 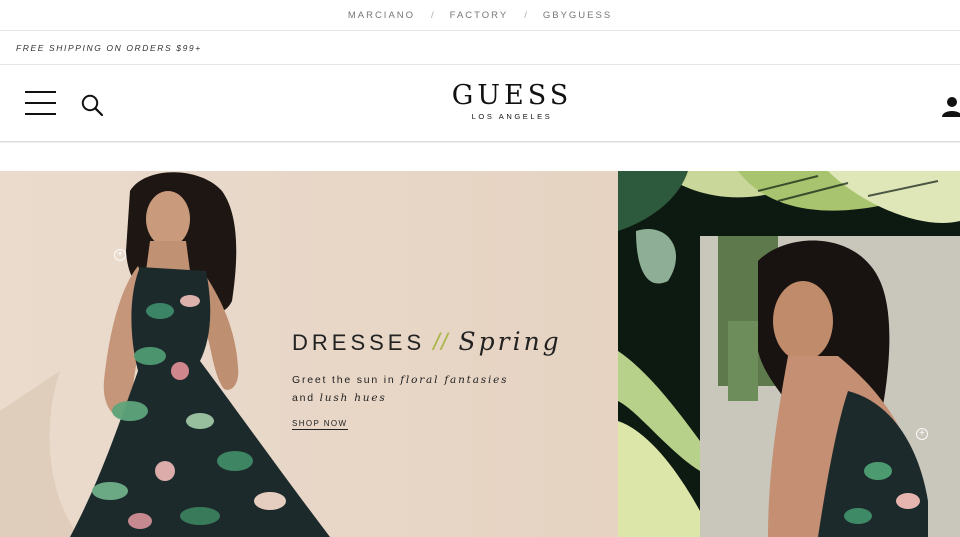 What do you see at coordinates (427, 342) in the screenshot?
I see `hero-title: DRESSES // Spring` at bounding box center [427, 342].